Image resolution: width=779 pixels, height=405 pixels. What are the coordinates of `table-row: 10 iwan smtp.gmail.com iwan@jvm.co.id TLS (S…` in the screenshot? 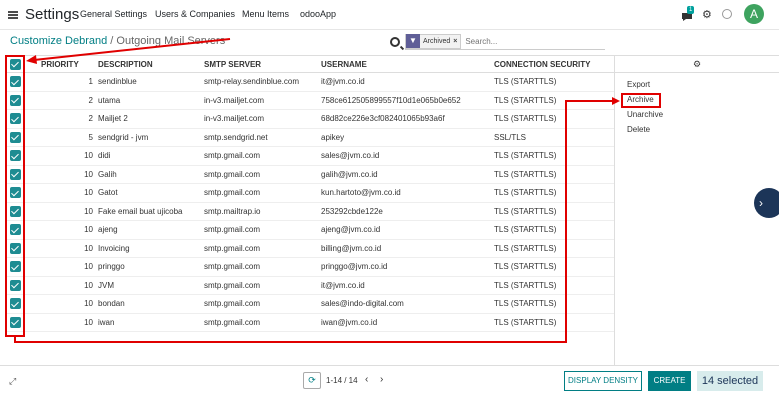 It's located at (310, 323).